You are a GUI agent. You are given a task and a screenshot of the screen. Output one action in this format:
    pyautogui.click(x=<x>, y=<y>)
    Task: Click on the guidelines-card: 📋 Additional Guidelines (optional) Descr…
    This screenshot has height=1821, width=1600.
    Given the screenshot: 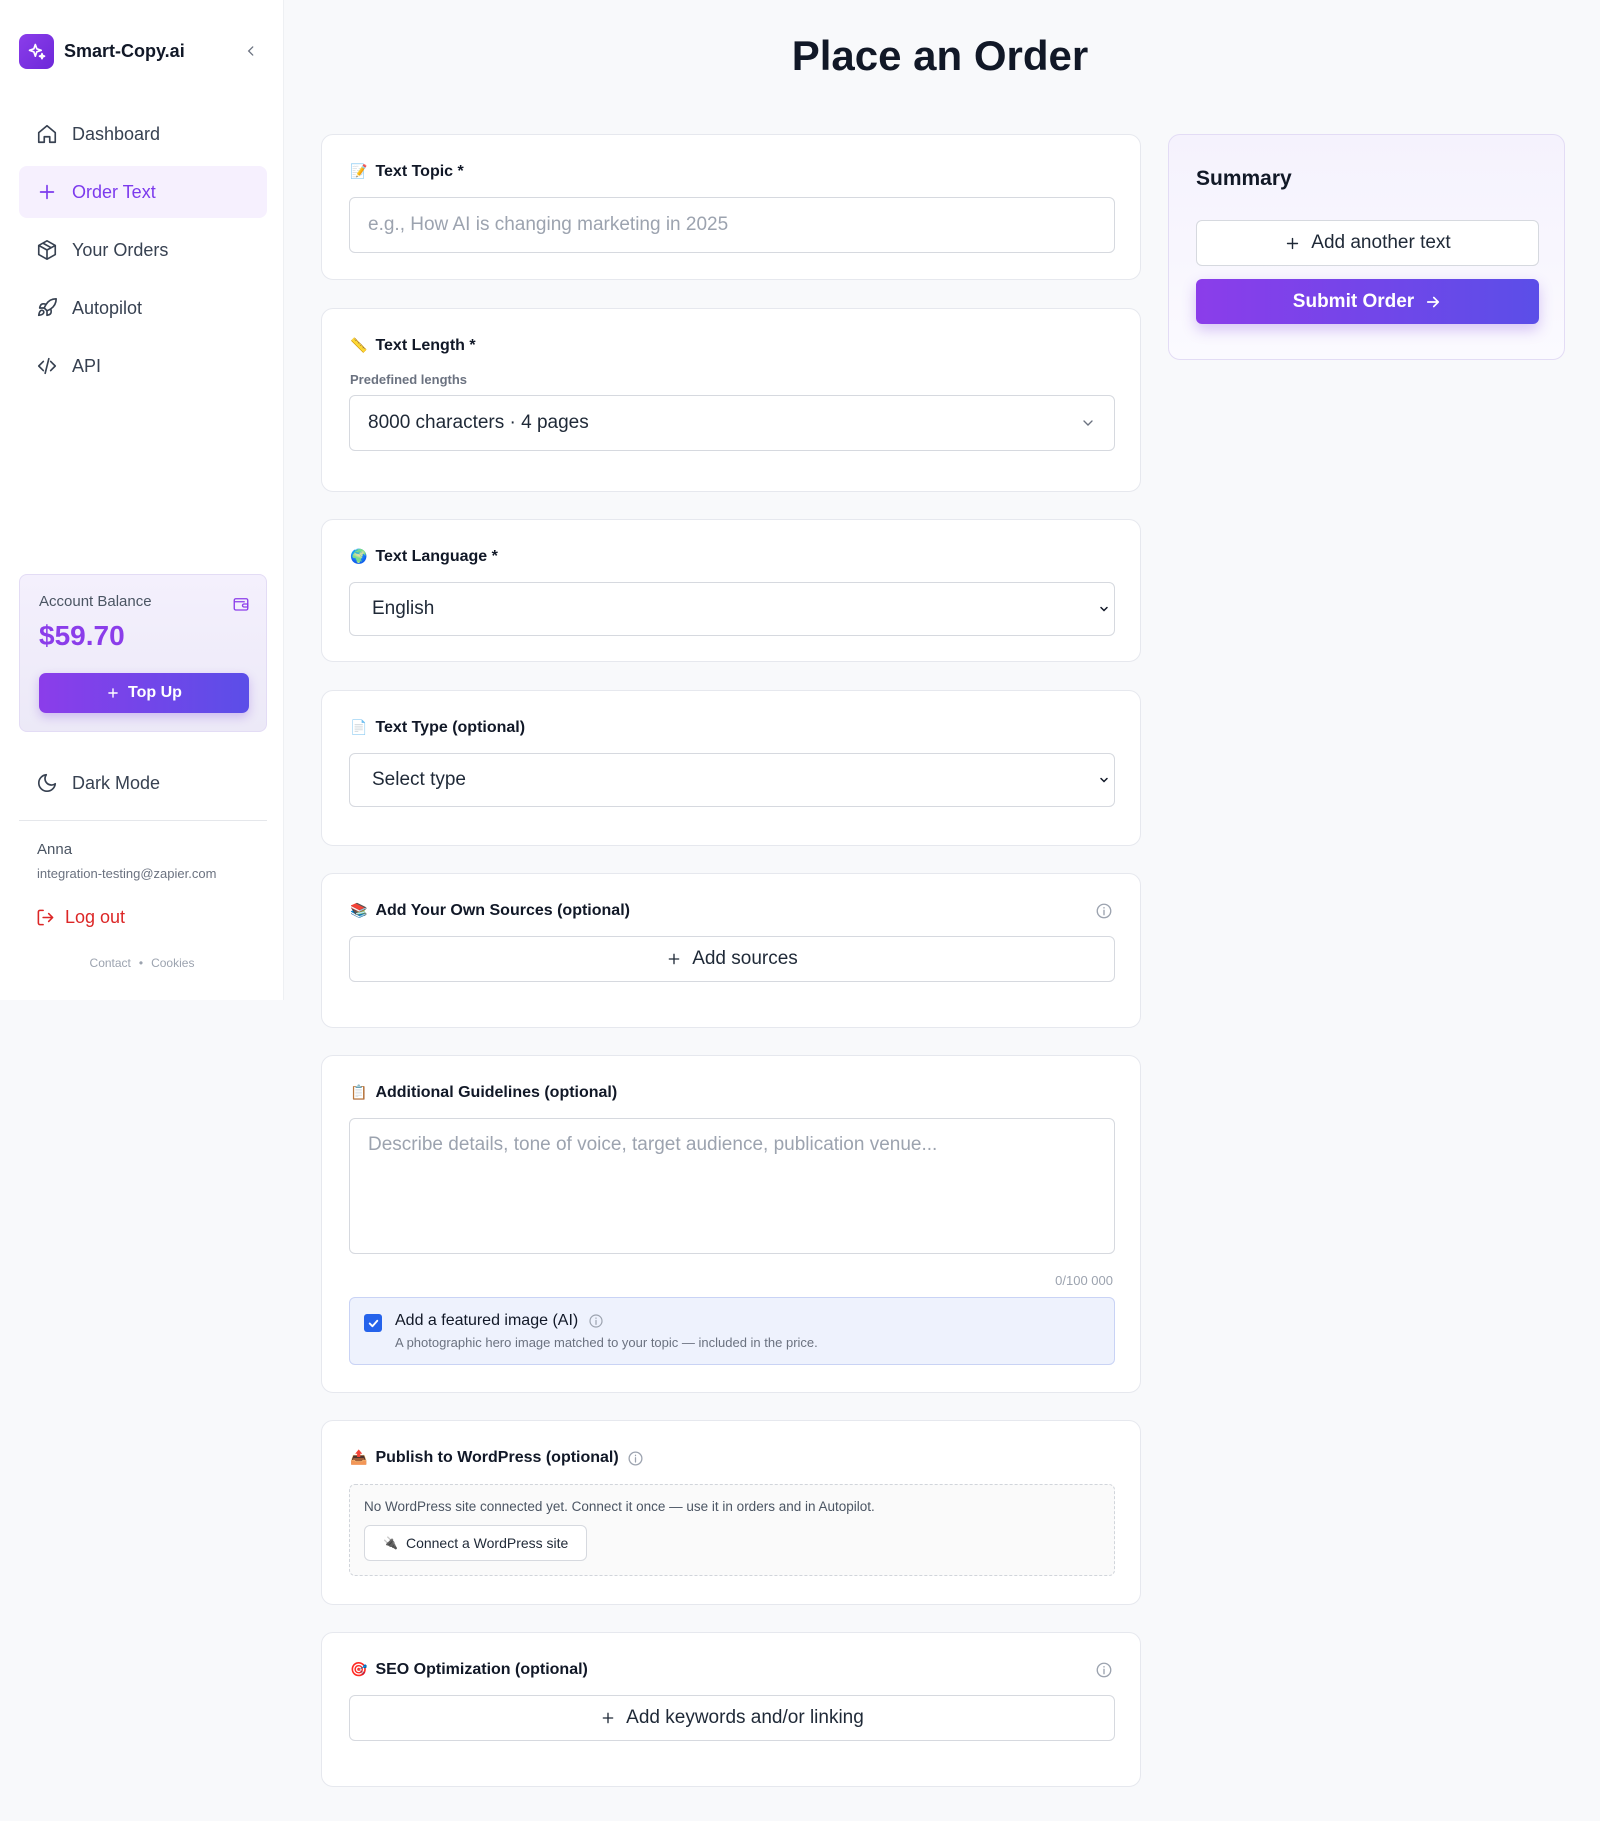 What is the action you would take?
    pyautogui.click(x=731, y=1224)
    